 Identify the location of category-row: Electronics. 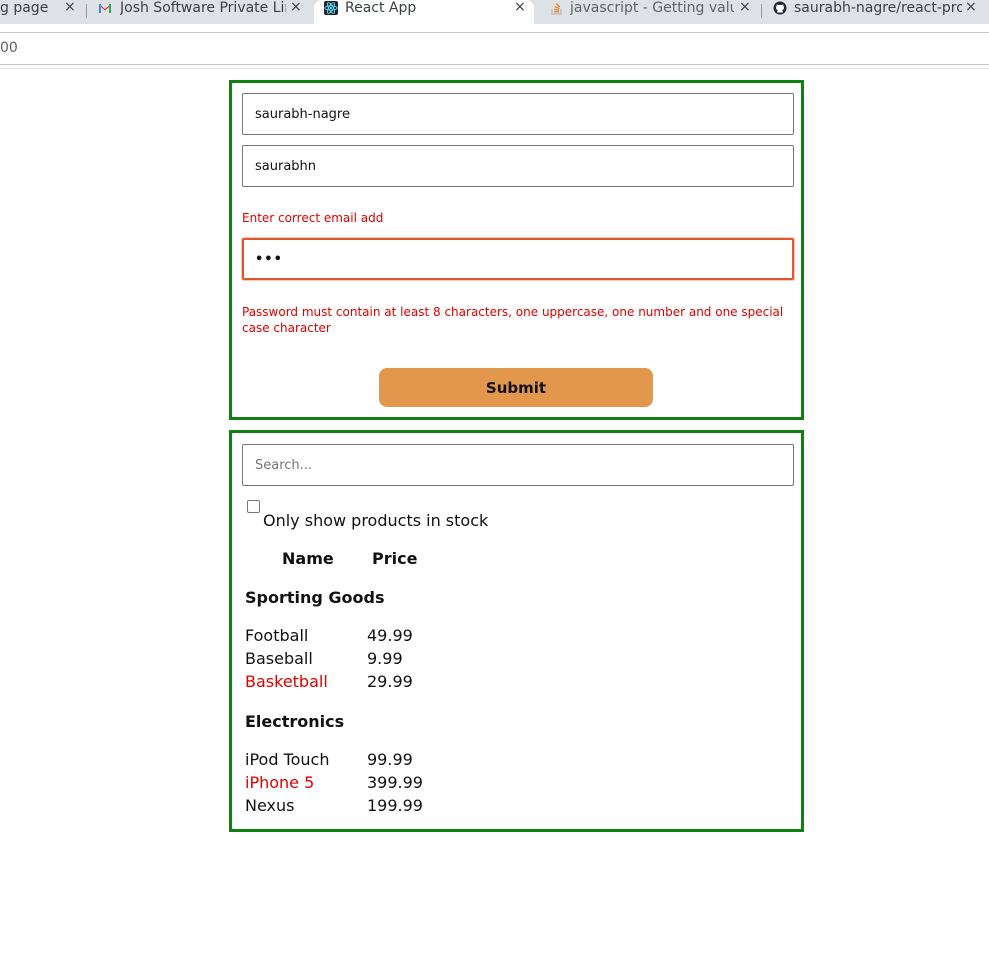
(295, 721).